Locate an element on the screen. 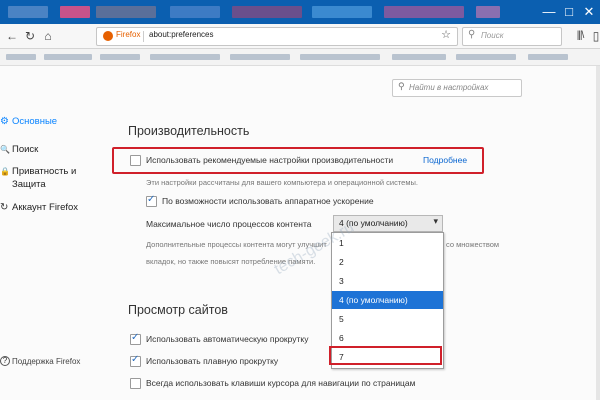 The height and width of the screenshot is (400, 600). sidebar-item-account: ↻ Аккаунт Firefox is located at coordinates (50, 208).